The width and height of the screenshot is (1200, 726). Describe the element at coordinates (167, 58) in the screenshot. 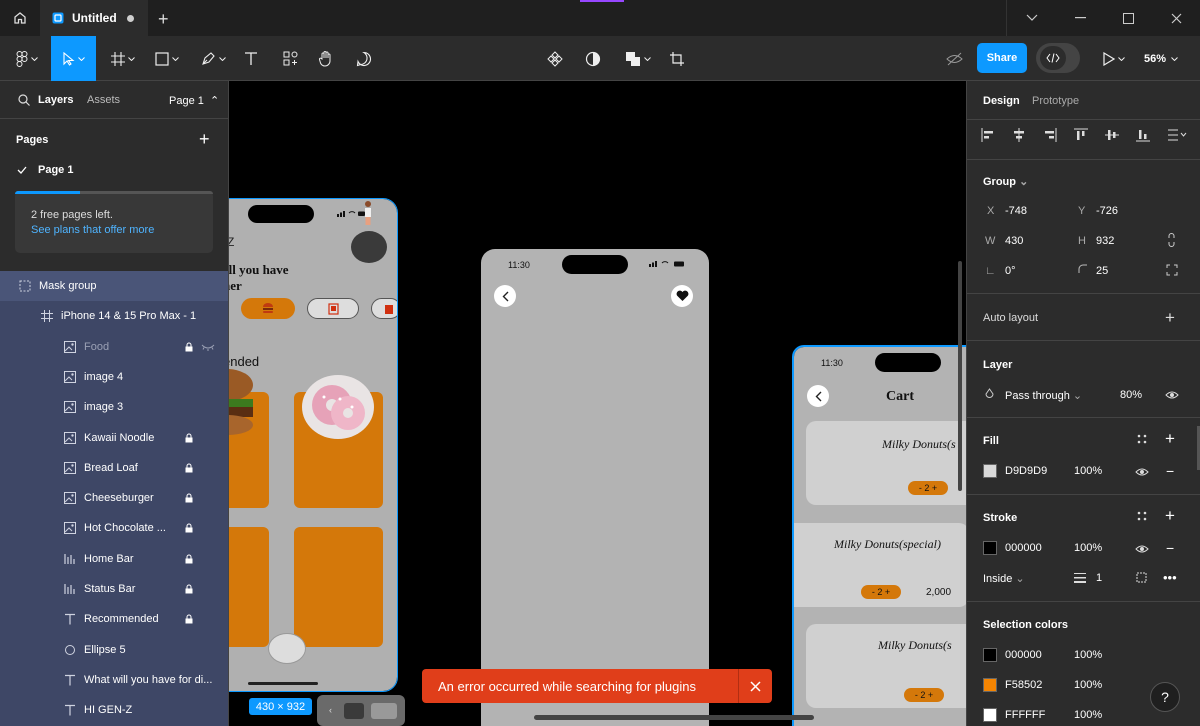

I see `shape-tool-button` at that location.